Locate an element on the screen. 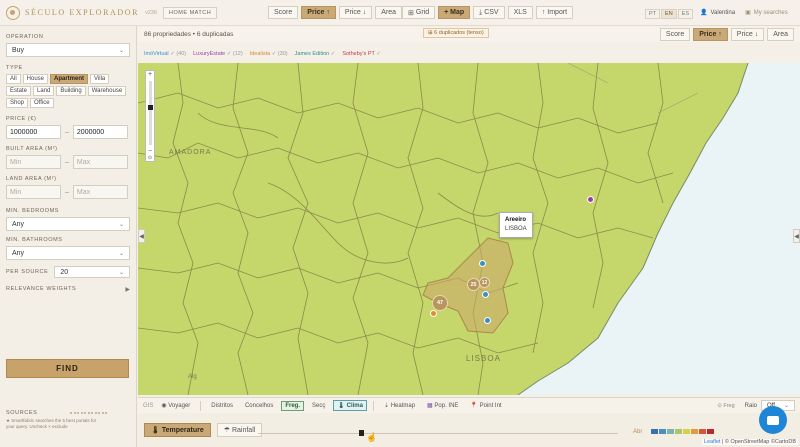 The image size is (800, 447). zoom-slider is located at coordinates (150, 113).